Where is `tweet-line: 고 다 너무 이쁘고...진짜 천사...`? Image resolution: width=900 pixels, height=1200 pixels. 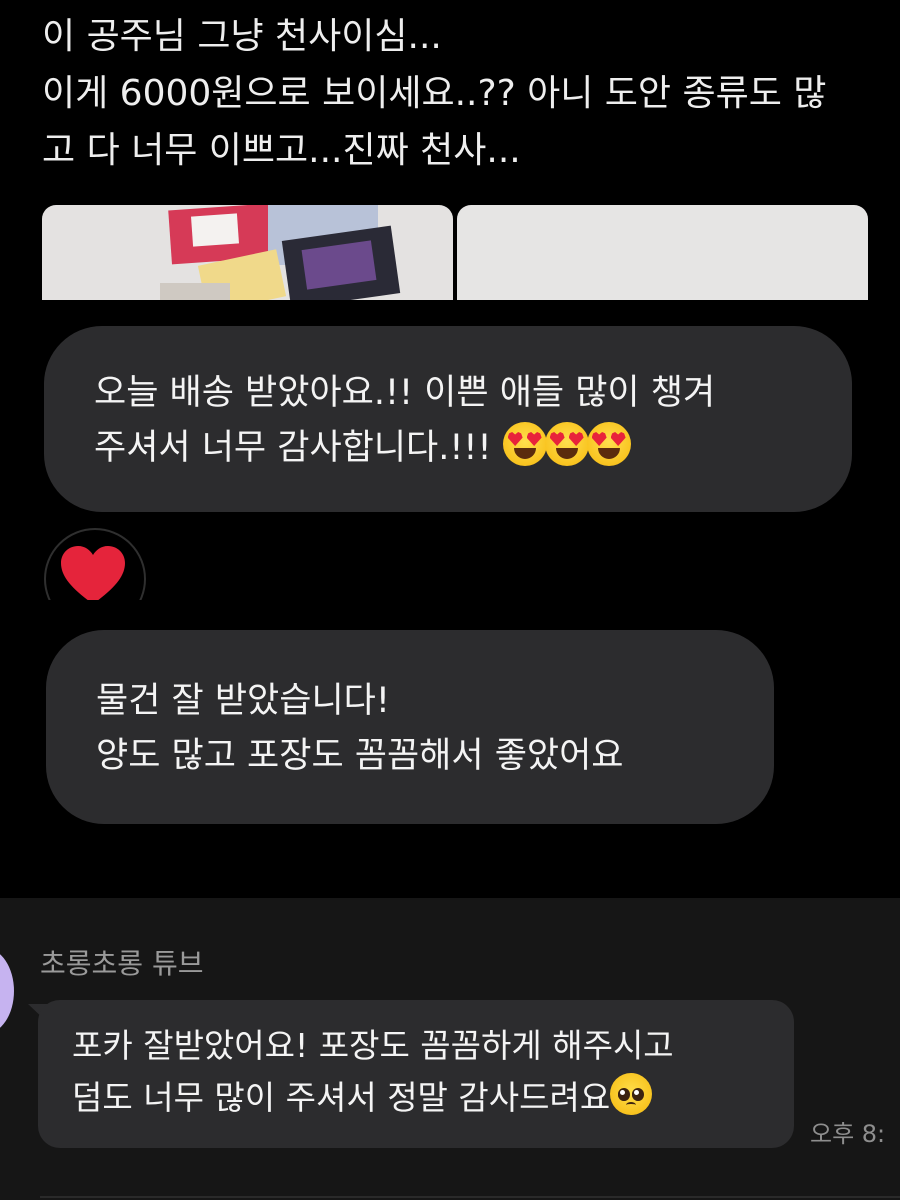 tweet-line: 고 다 너무 이쁘고...진짜 천사... is located at coordinates (281, 150).